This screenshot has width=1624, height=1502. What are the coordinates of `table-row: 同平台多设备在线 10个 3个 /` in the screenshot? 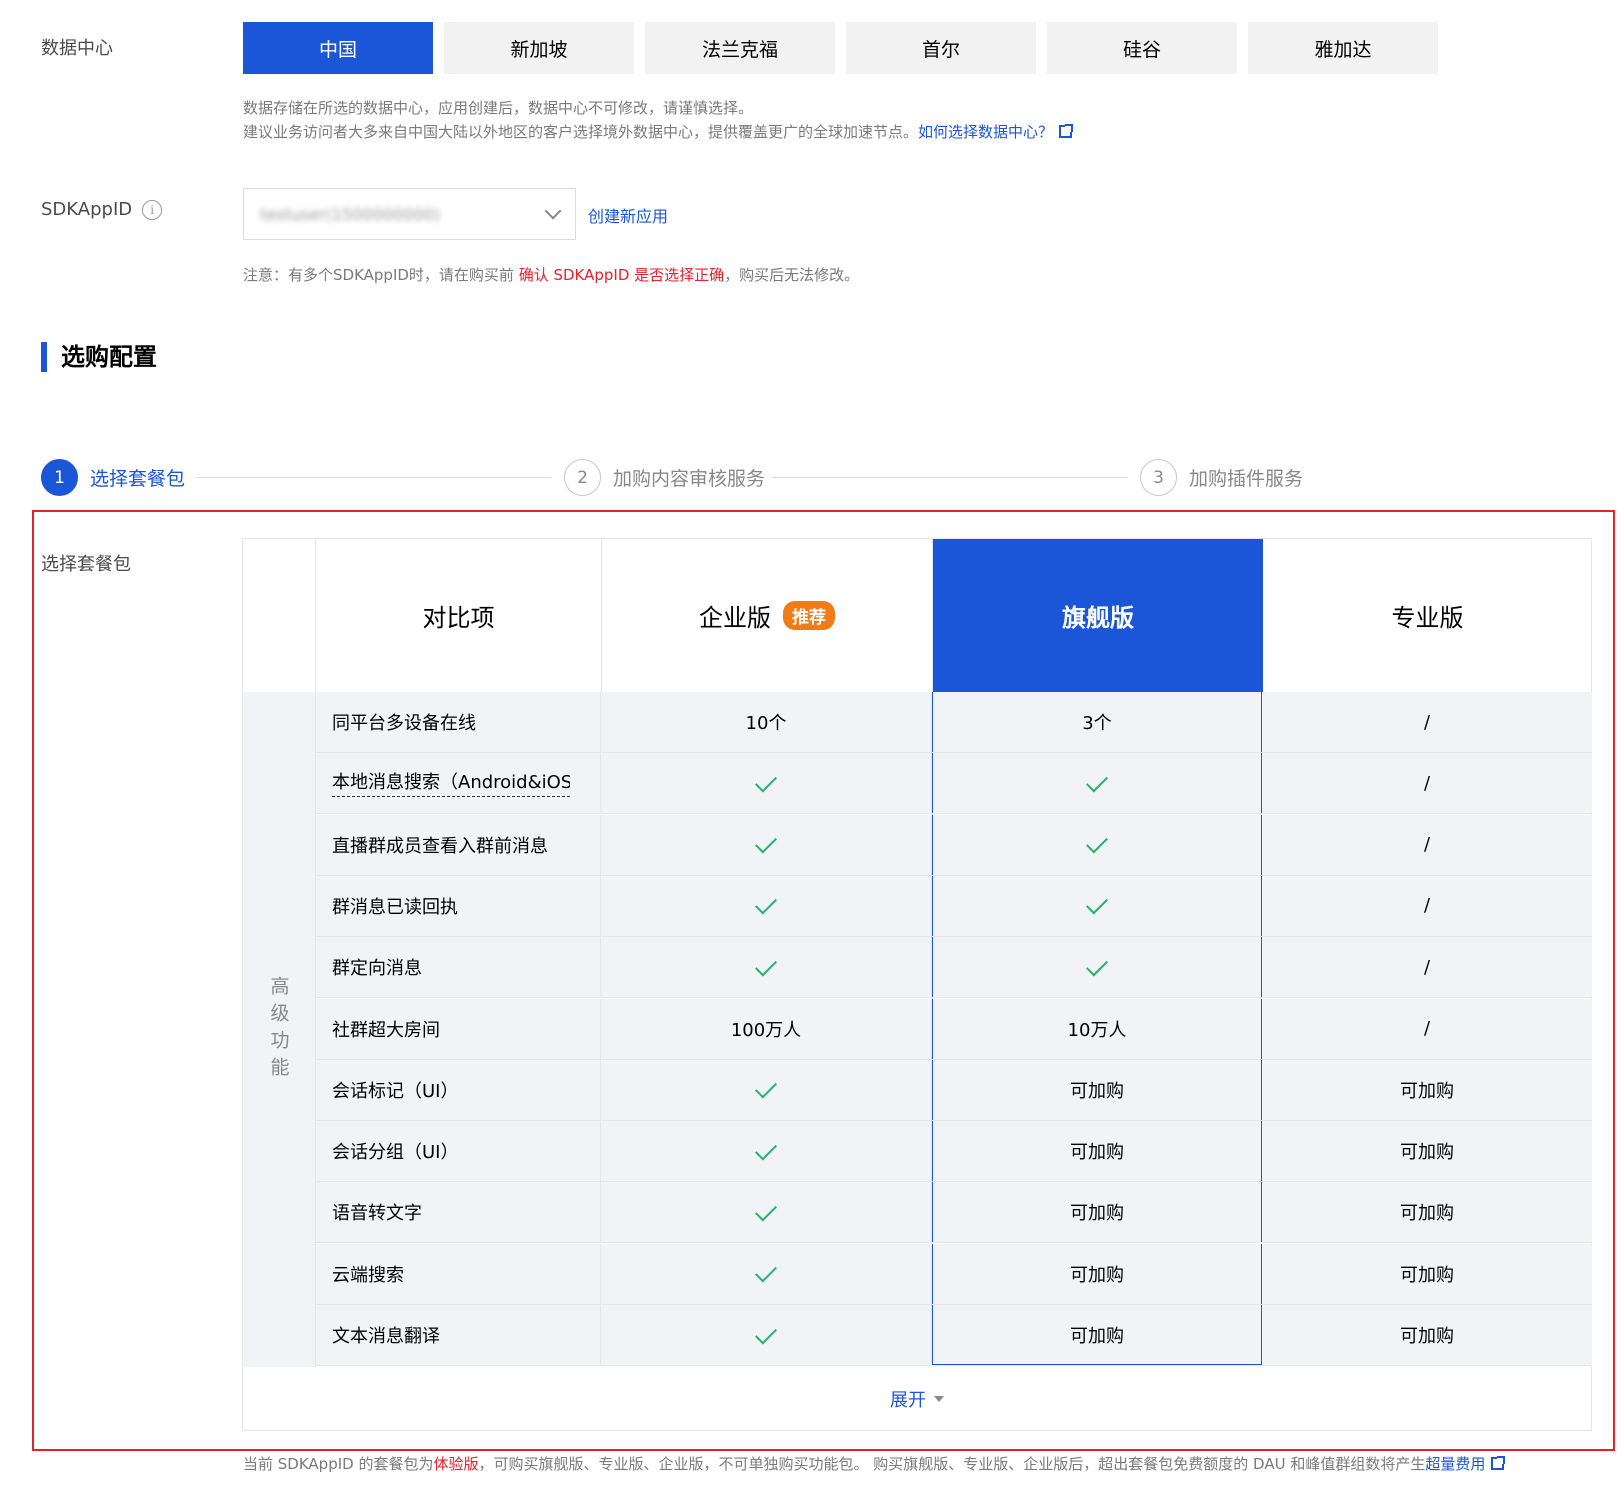 It's located at (954, 722).